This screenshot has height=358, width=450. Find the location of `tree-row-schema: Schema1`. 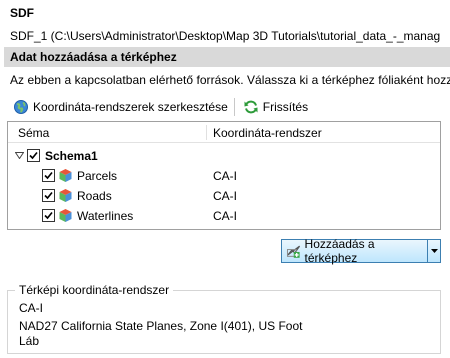

tree-row-schema: Schema1 is located at coordinates (224, 156).